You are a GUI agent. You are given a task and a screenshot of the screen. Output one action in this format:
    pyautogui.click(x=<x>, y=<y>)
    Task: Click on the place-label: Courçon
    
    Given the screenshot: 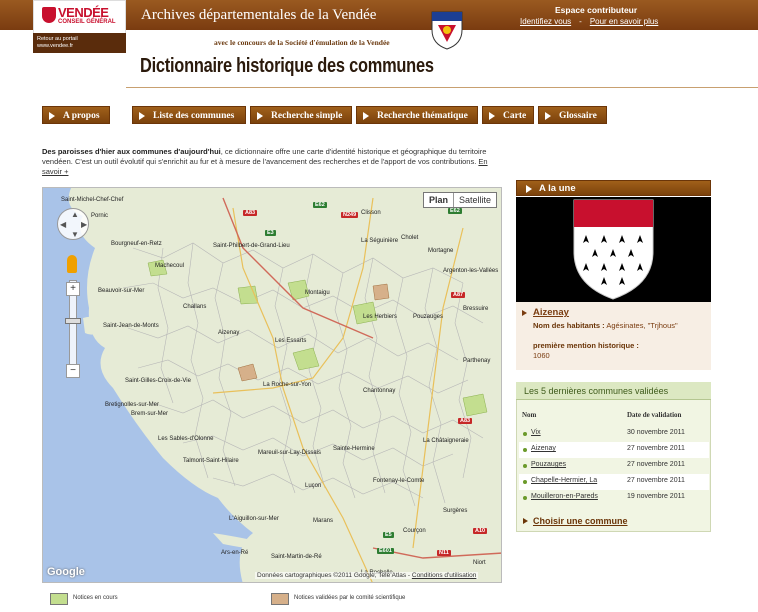 What is the action you would take?
    pyautogui.click(x=414, y=531)
    